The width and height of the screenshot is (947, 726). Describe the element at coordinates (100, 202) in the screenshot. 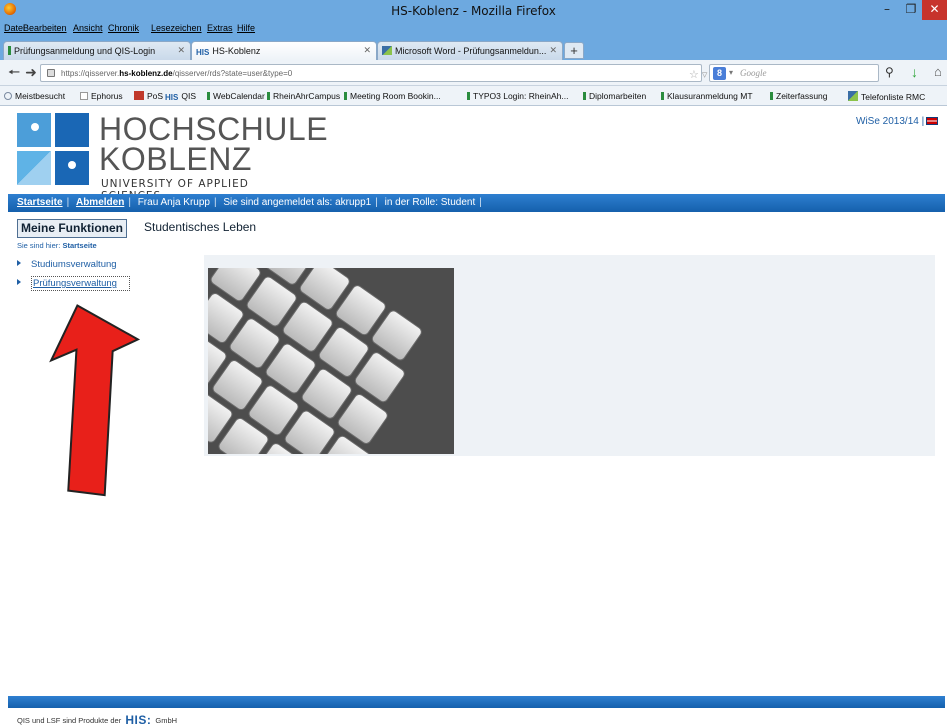

I see `logout-link: Abmelden` at that location.